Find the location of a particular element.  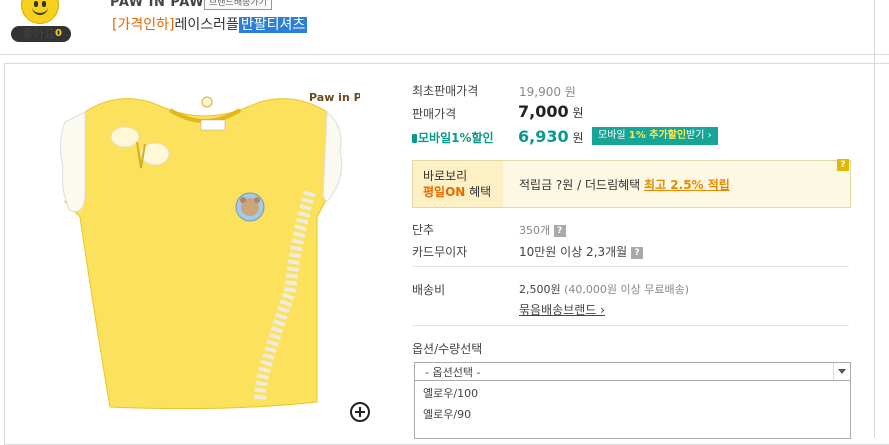

product-title: [가격인하]레이스러플 반팔티셔츠 is located at coordinates (210, 24).